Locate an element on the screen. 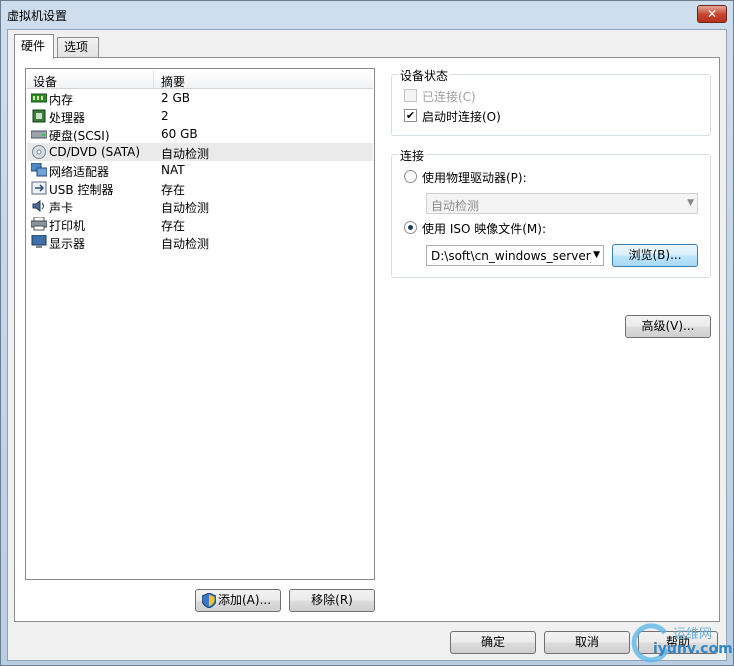 This screenshot has height=666, width=734. memory-icon is located at coordinates (39, 98).